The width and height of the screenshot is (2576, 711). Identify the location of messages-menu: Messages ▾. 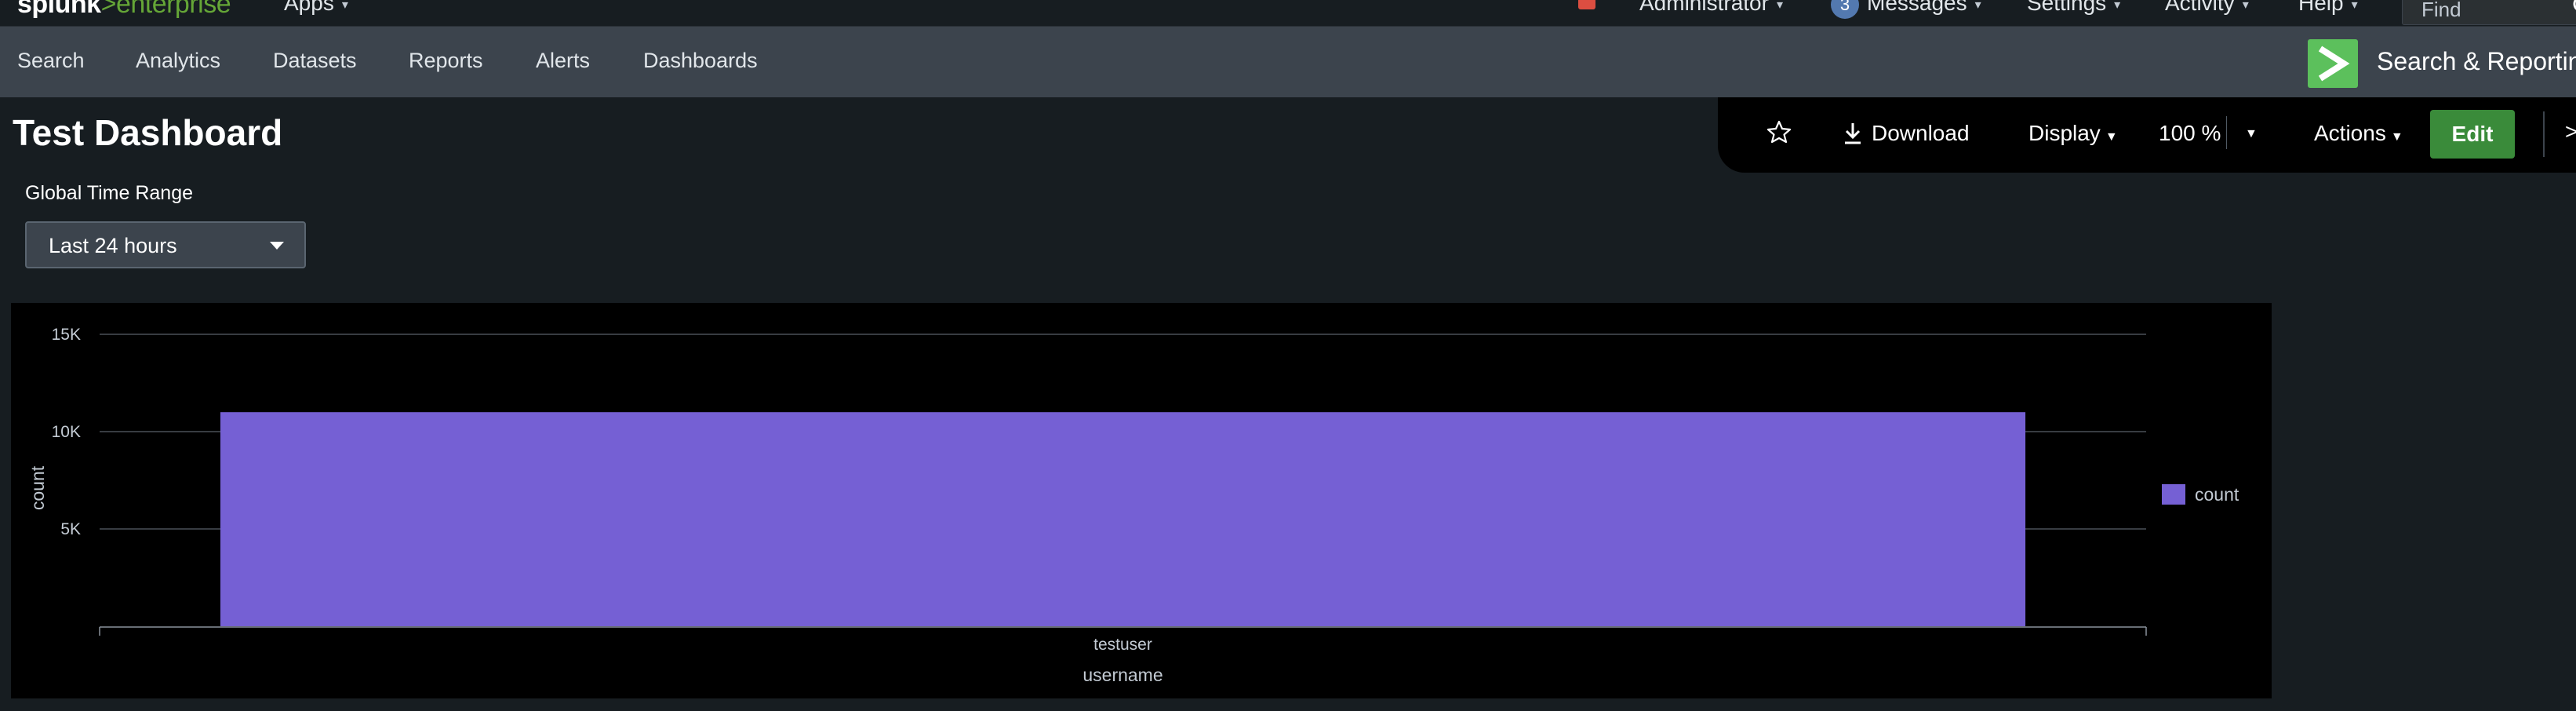
(1924, 8).